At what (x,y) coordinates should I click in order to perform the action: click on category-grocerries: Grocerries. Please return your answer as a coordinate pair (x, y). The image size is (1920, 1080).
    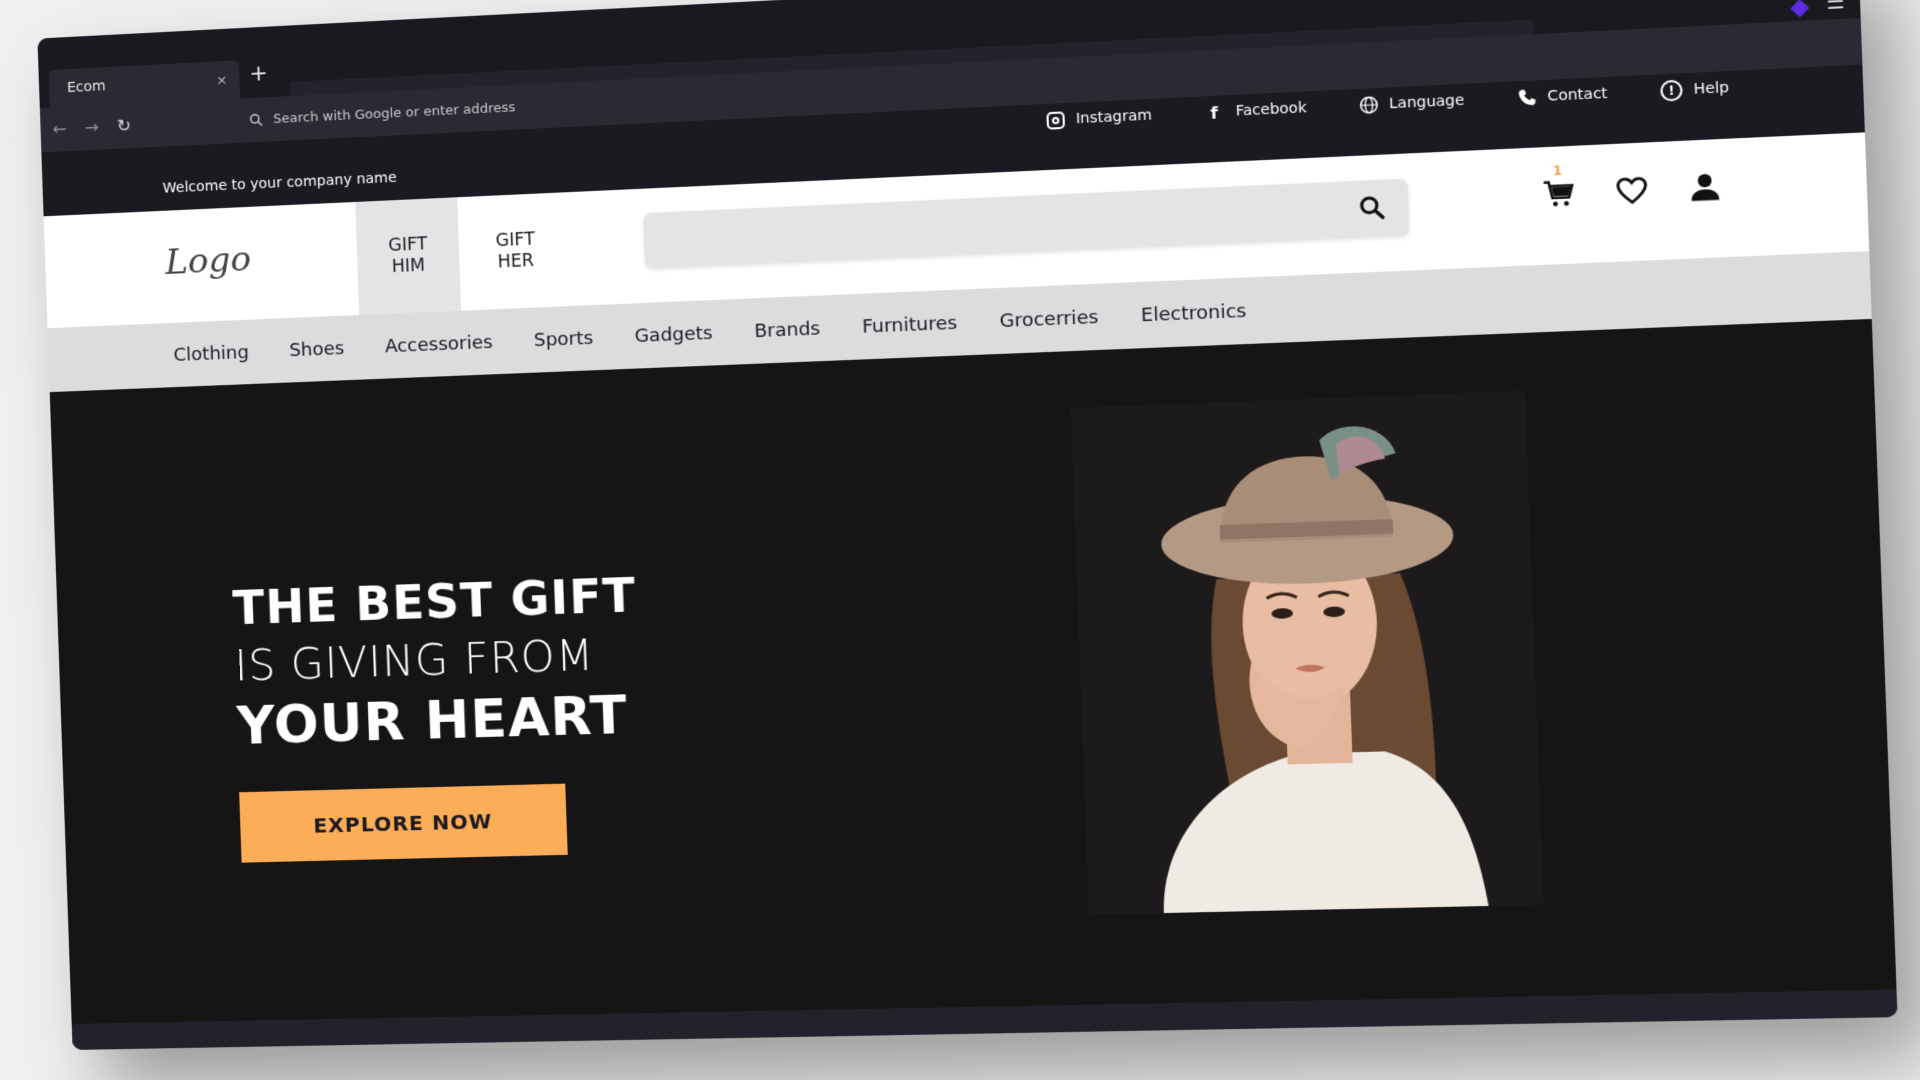
    Looking at the image, I should click on (1049, 319).